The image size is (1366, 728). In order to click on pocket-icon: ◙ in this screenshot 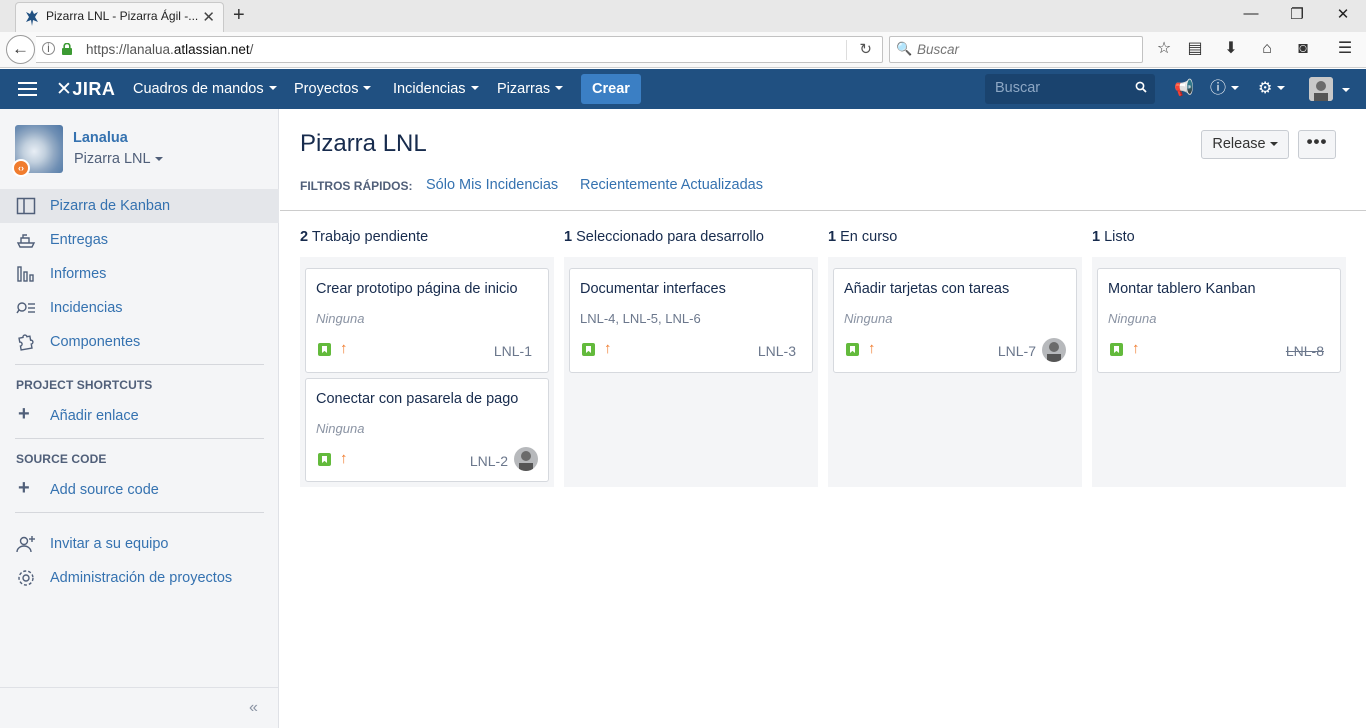, I will do `click(1303, 49)`.